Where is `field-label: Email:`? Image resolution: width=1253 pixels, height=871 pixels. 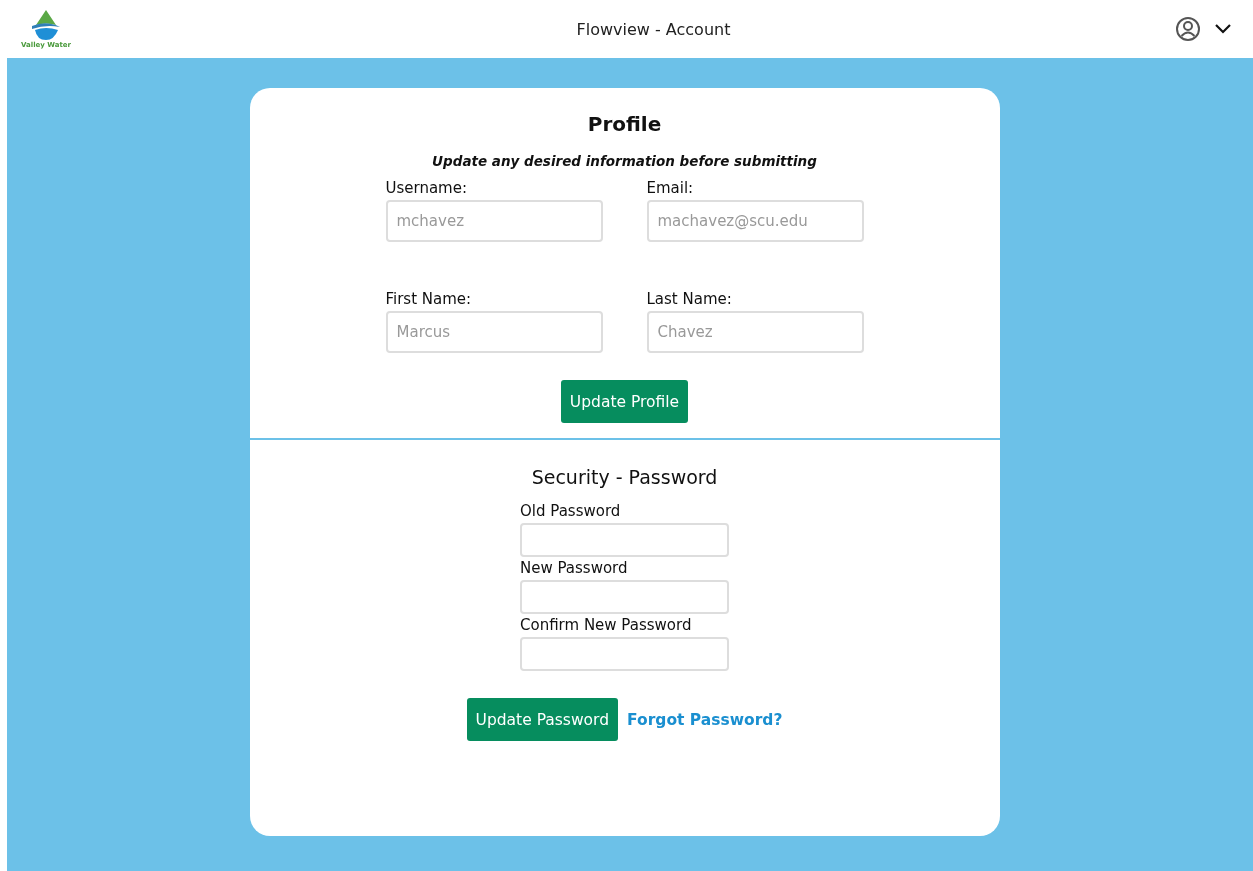
field-label: Email: is located at coordinates (670, 188).